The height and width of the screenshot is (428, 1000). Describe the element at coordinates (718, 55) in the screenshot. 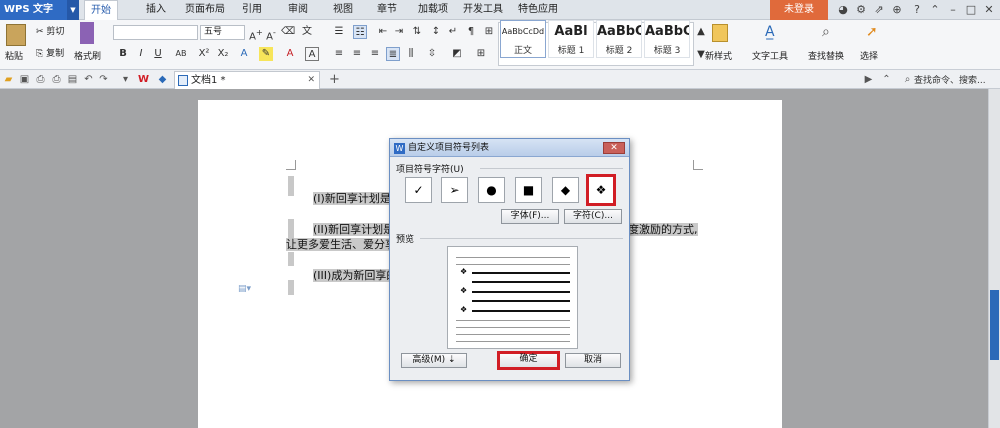

I see `new-style-button: 新样式` at that location.